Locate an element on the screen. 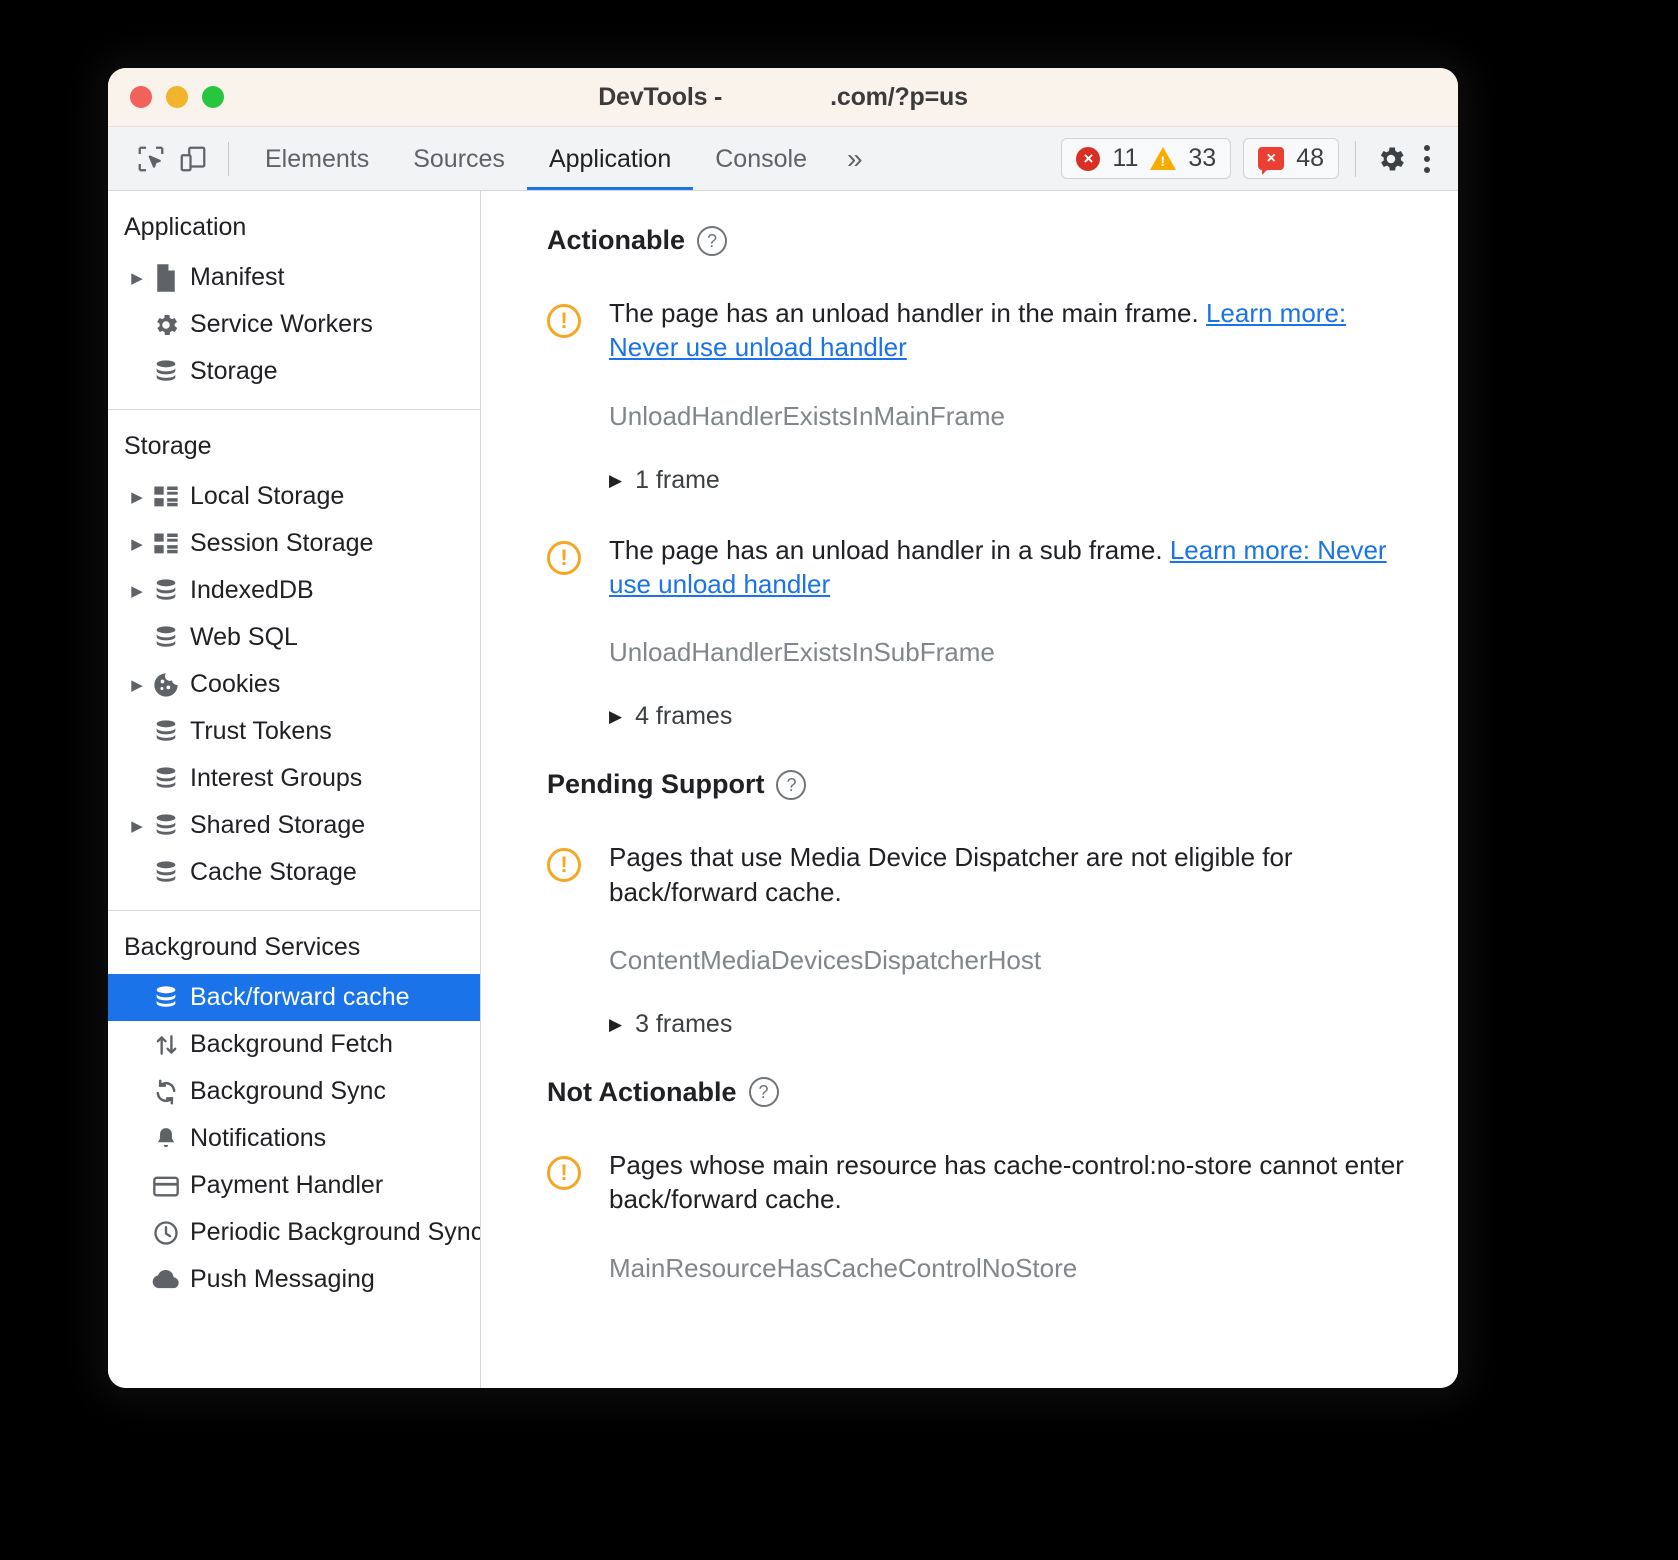 The height and width of the screenshot is (1560, 1678). sidebar-item-interest-groups: ▶ Interest Groups is located at coordinates (294, 778).